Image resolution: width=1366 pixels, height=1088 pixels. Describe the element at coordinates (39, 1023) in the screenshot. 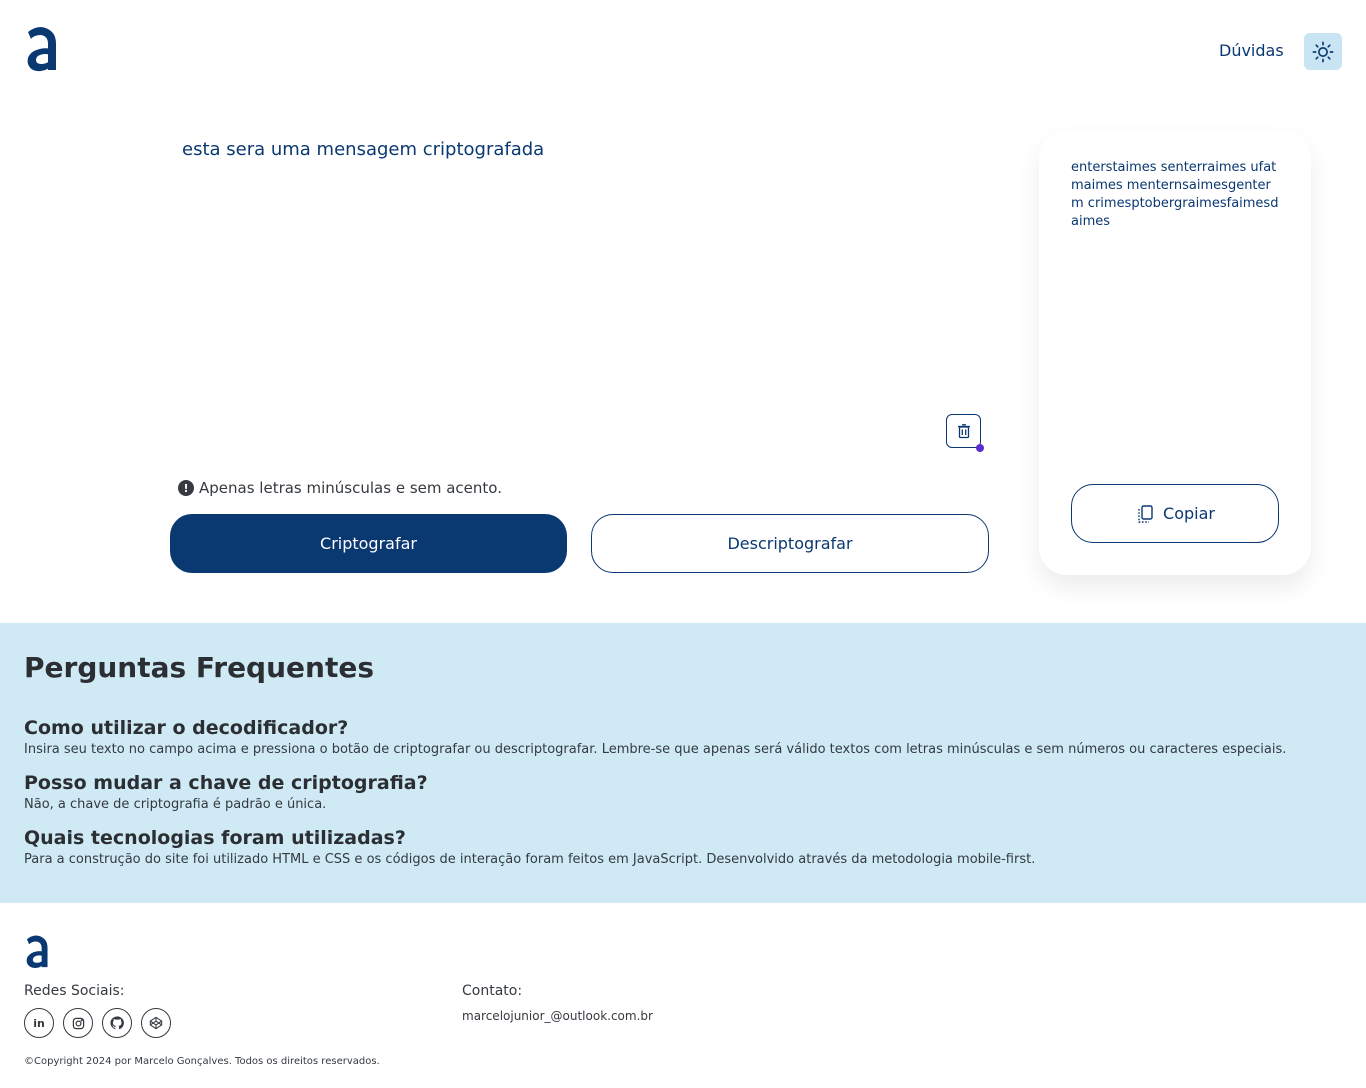

I see `linkedin-icon: in` at that location.